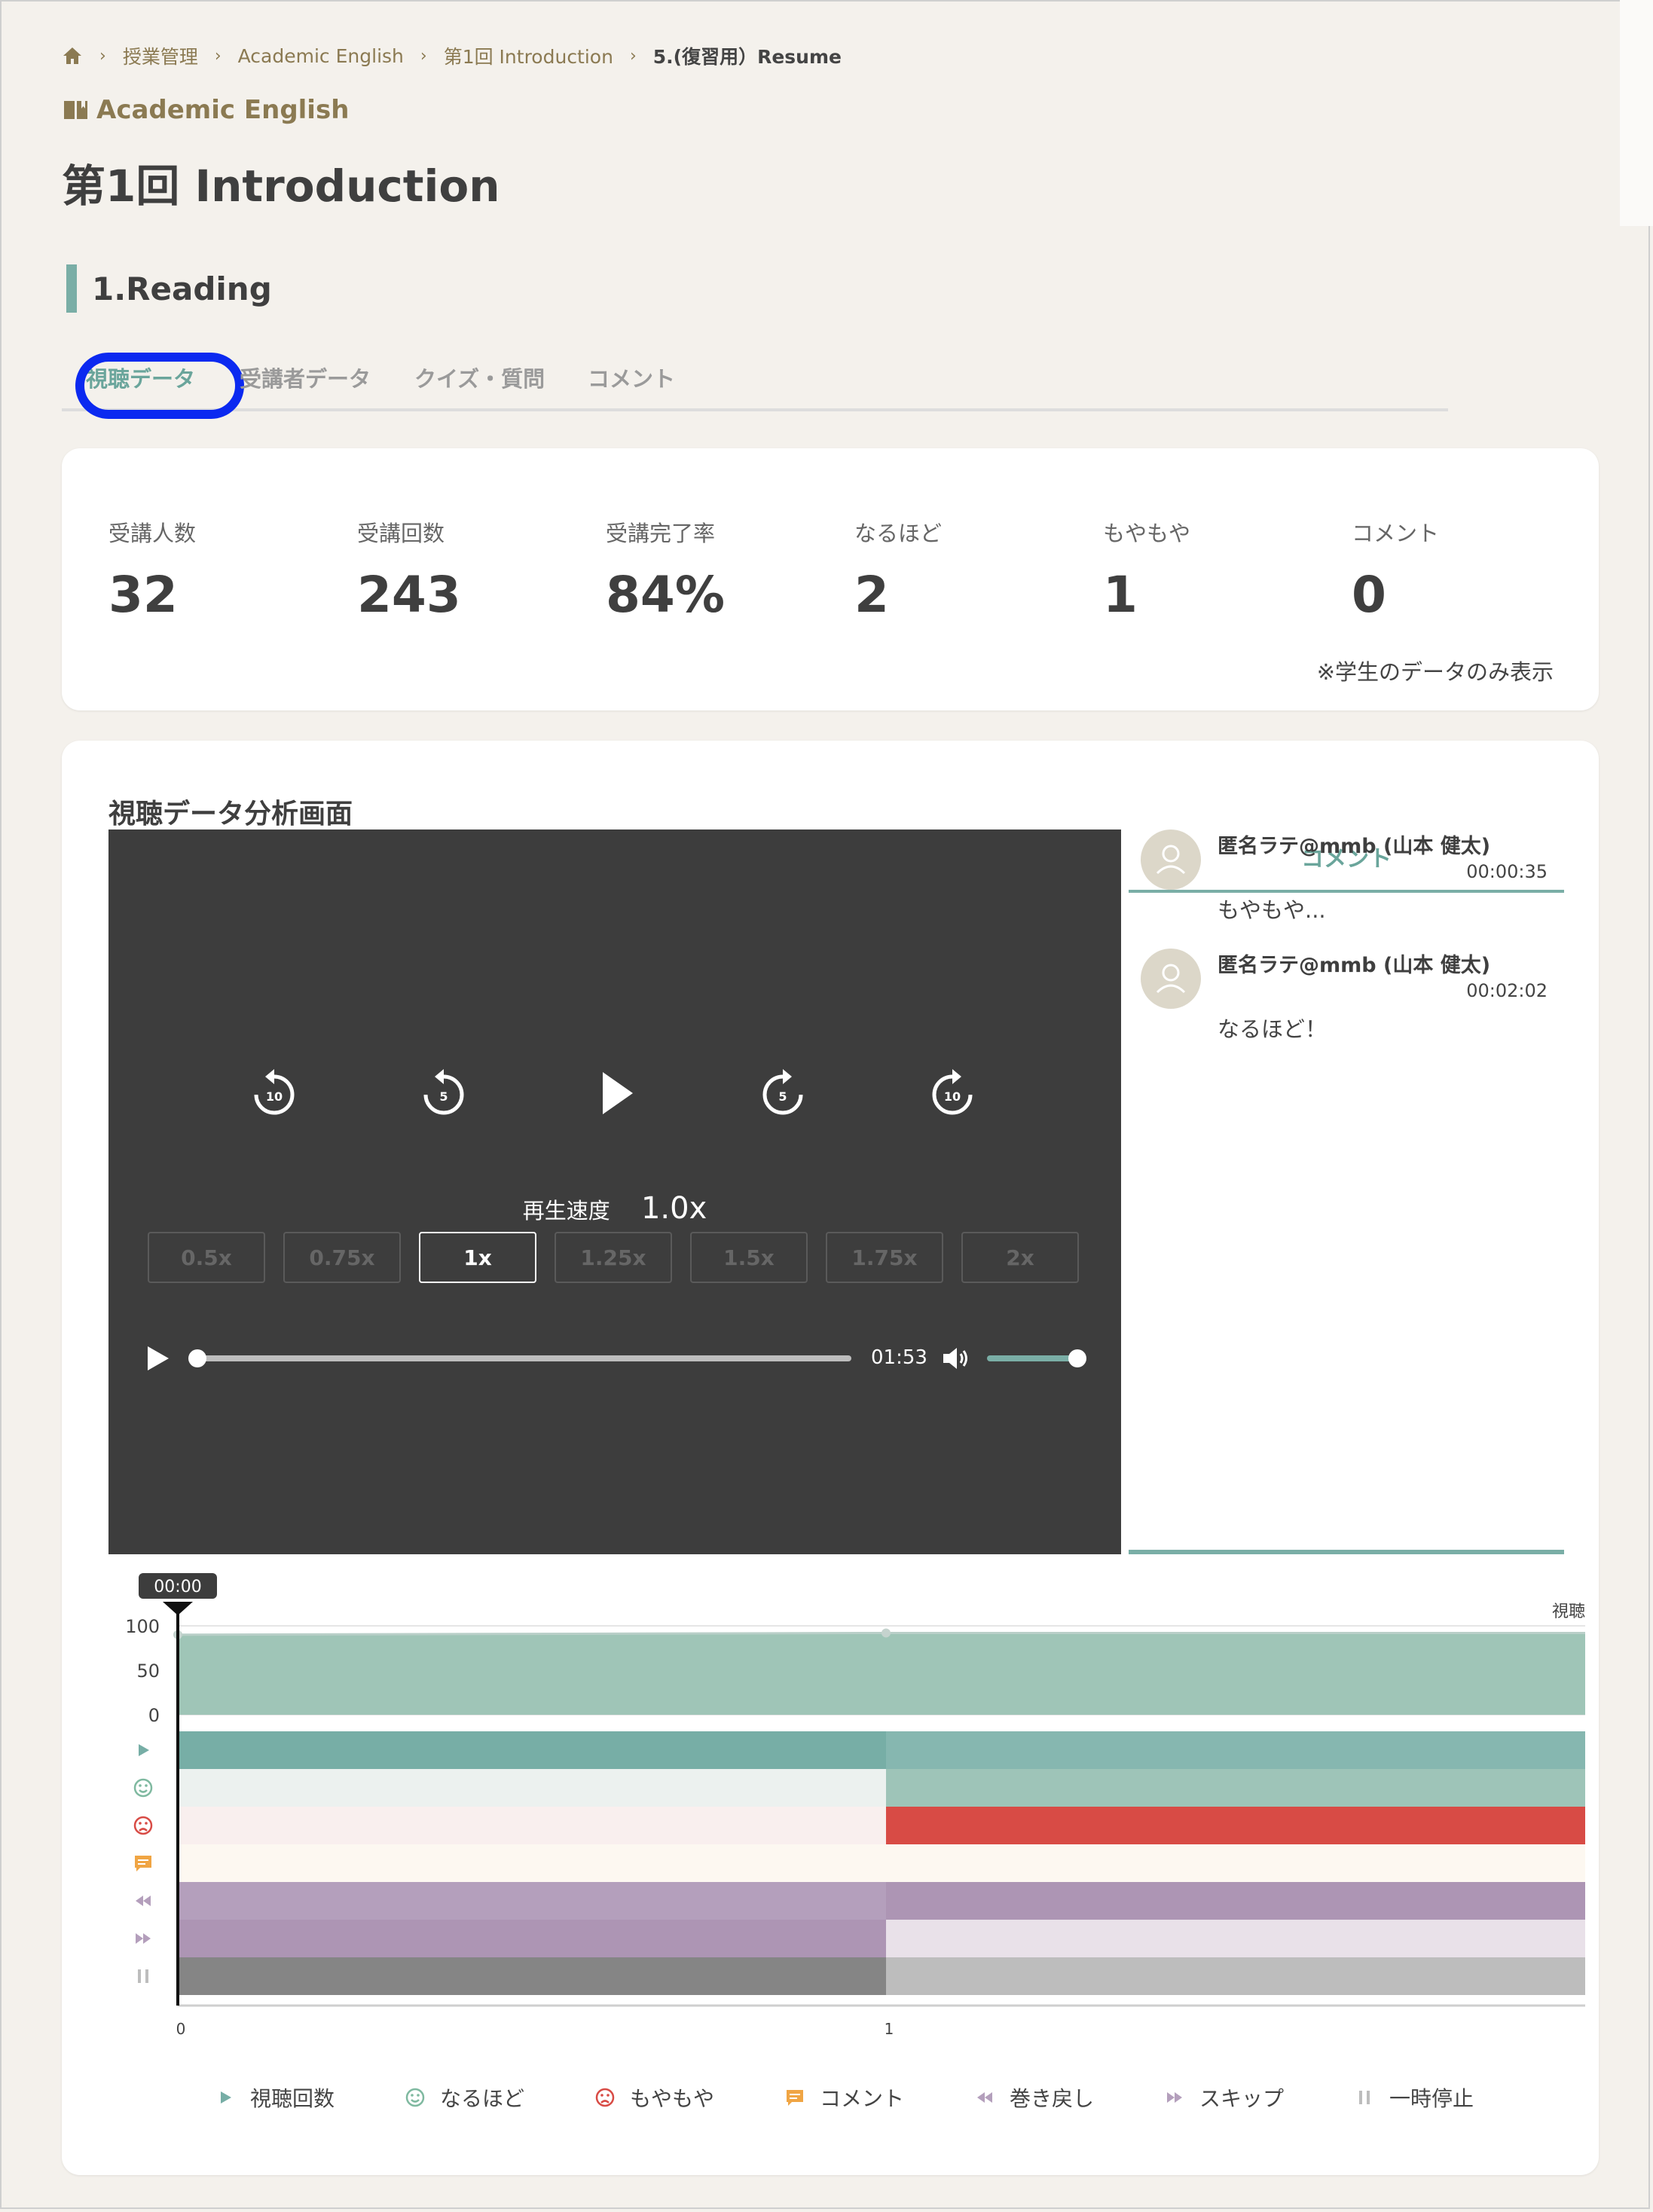 This screenshot has width=1653, height=2212. I want to click on legend-item: 一時停止, so click(1413, 2097).